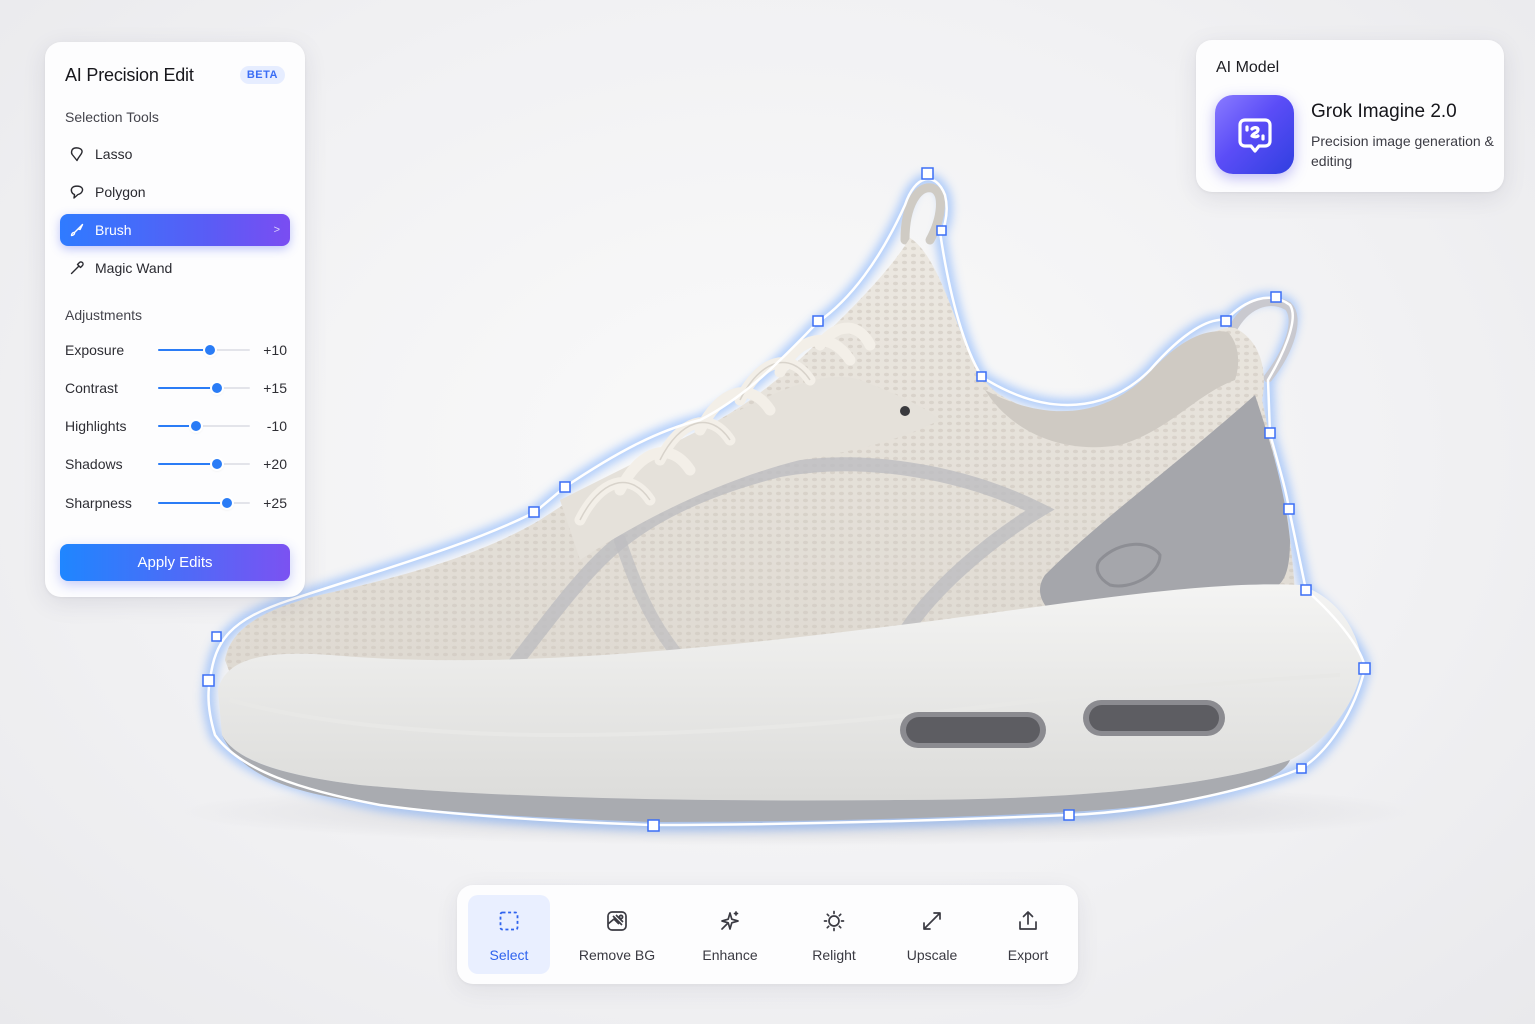  What do you see at coordinates (275, 503) in the screenshot?
I see `adjustment-value: +25` at bounding box center [275, 503].